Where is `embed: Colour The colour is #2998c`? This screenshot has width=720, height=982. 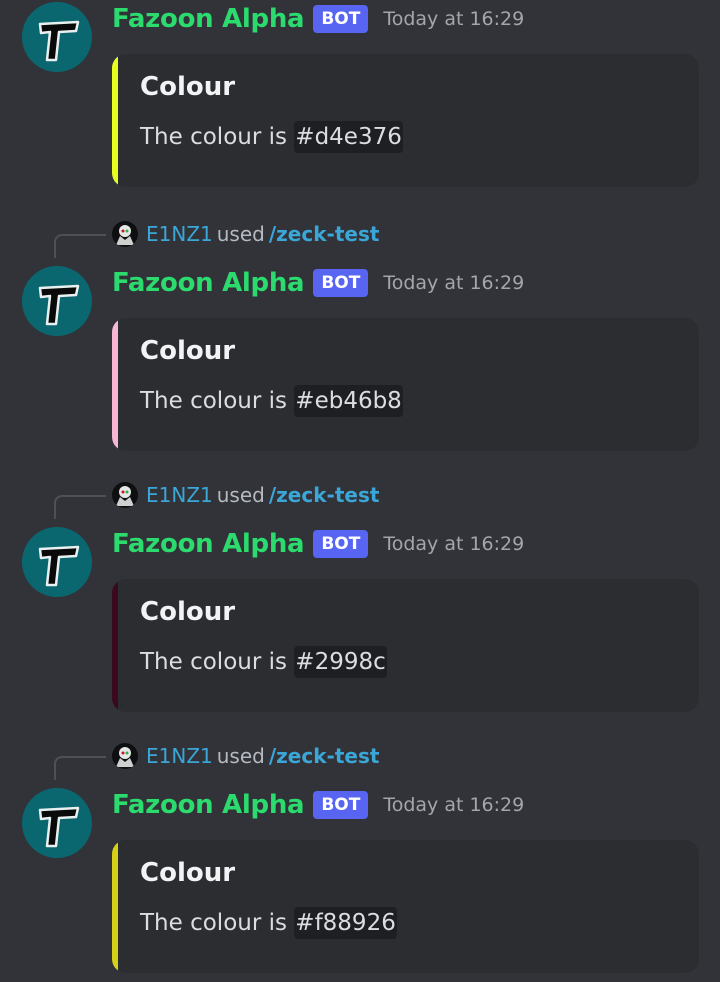 embed: Colour The colour is #2998c is located at coordinates (405, 645).